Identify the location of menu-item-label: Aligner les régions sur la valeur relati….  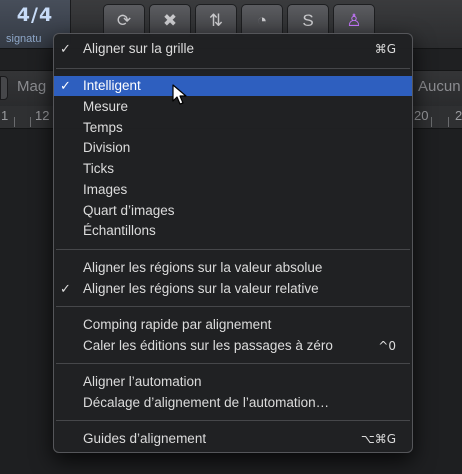
(201, 288).